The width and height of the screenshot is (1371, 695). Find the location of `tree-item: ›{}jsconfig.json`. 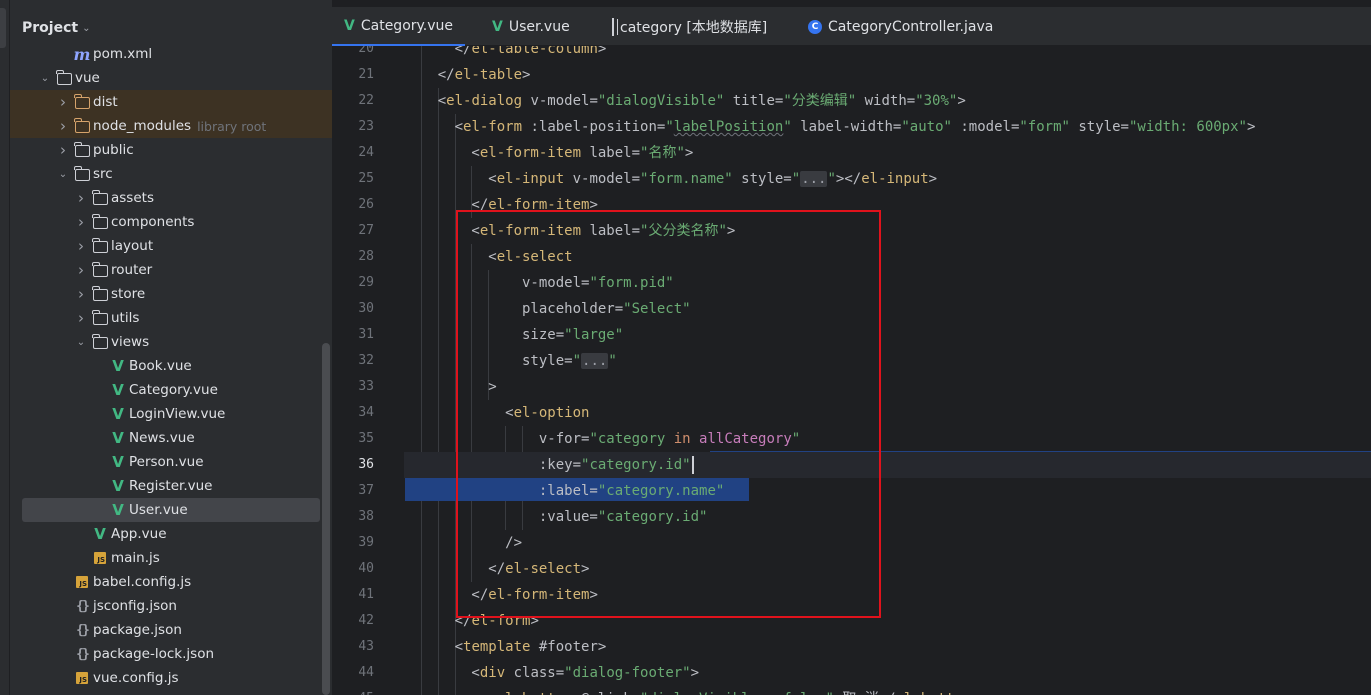

tree-item: ›{}jsconfig.json is located at coordinates (171, 606).